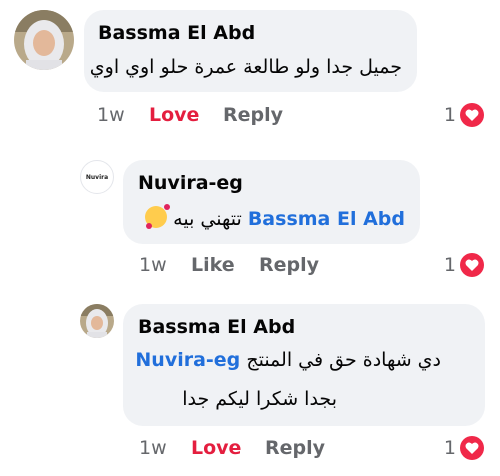  What do you see at coordinates (326, 219) in the screenshot?
I see `mention-link: Bassma El Abd` at bounding box center [326, 219].